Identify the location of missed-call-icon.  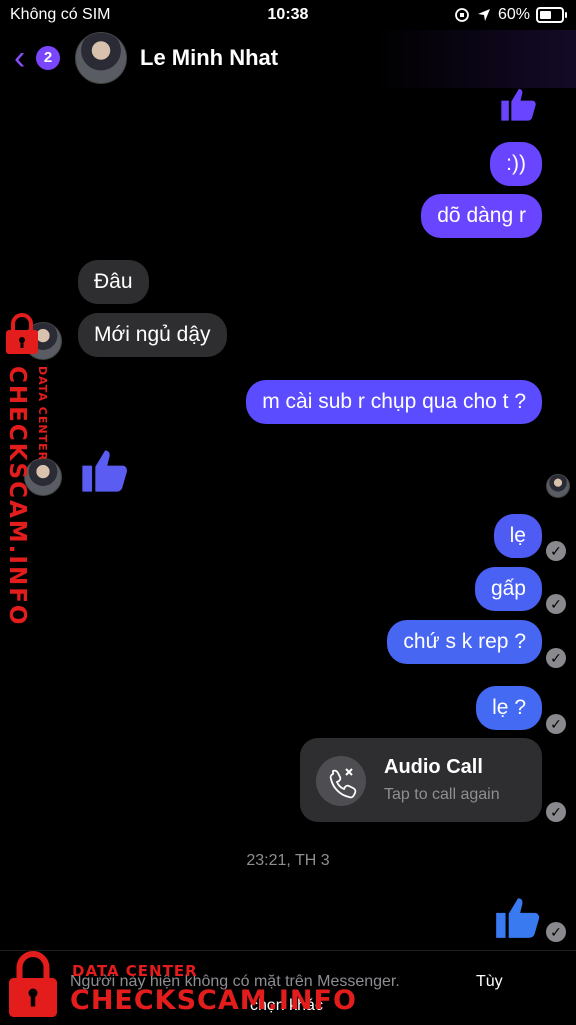
(341, 781).